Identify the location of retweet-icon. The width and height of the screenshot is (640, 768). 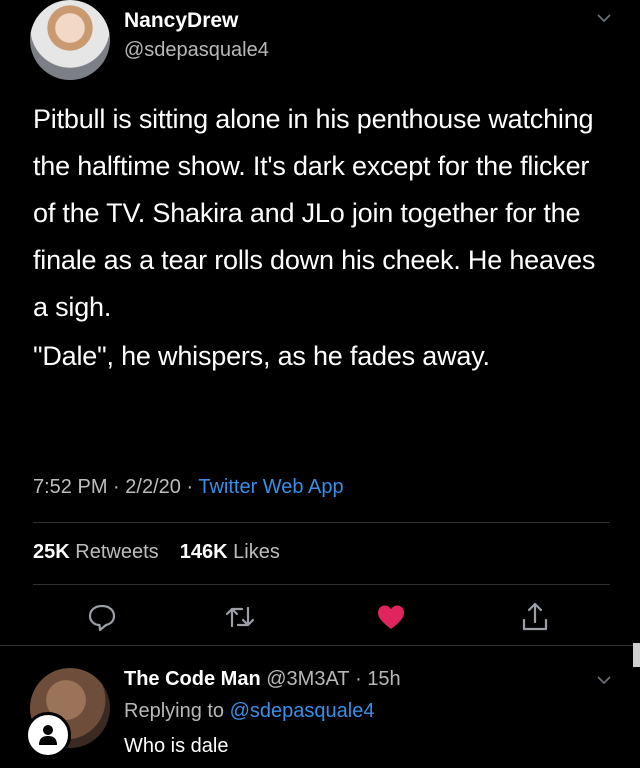
(240, 617).